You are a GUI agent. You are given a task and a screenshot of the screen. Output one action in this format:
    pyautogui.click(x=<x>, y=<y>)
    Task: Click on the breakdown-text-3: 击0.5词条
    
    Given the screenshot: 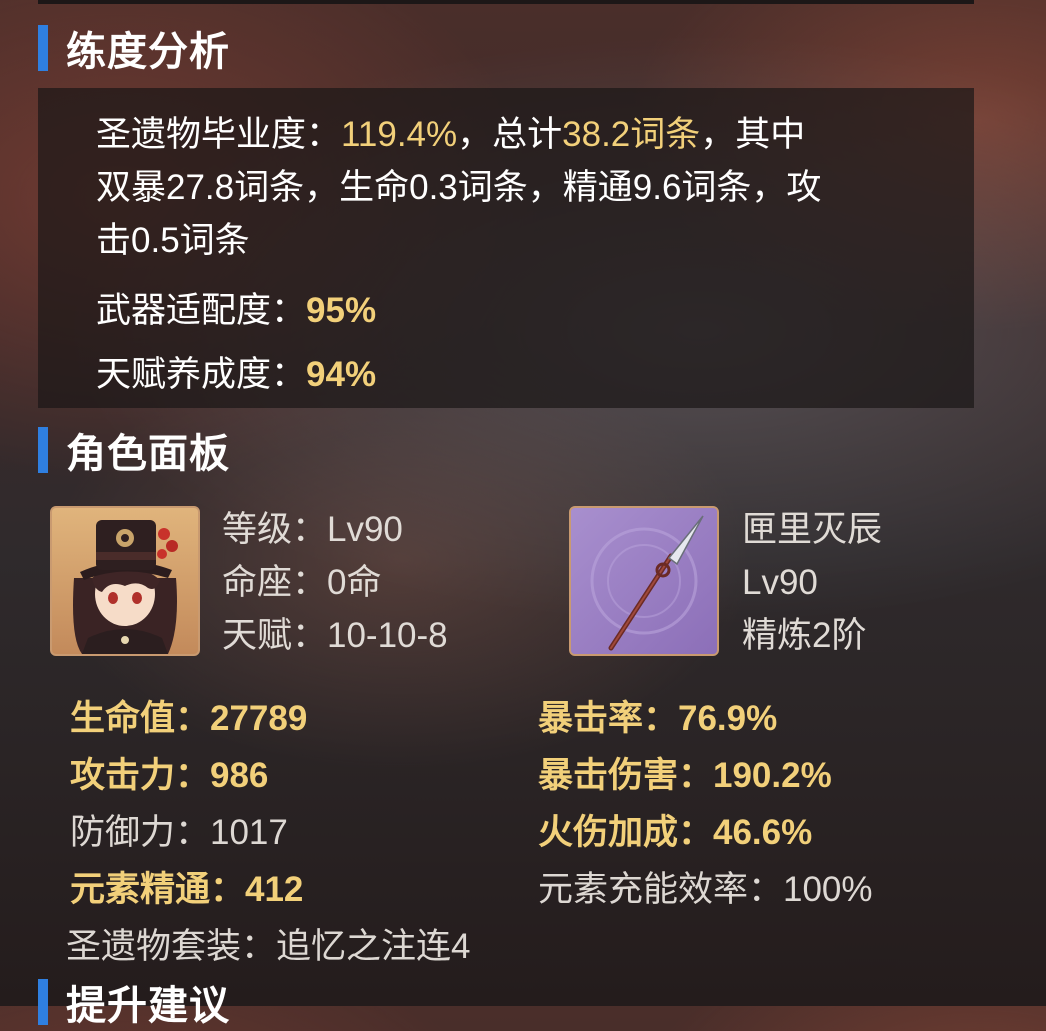 What is the action you would take?
    pyautogui.click(x=173, y=240)
    